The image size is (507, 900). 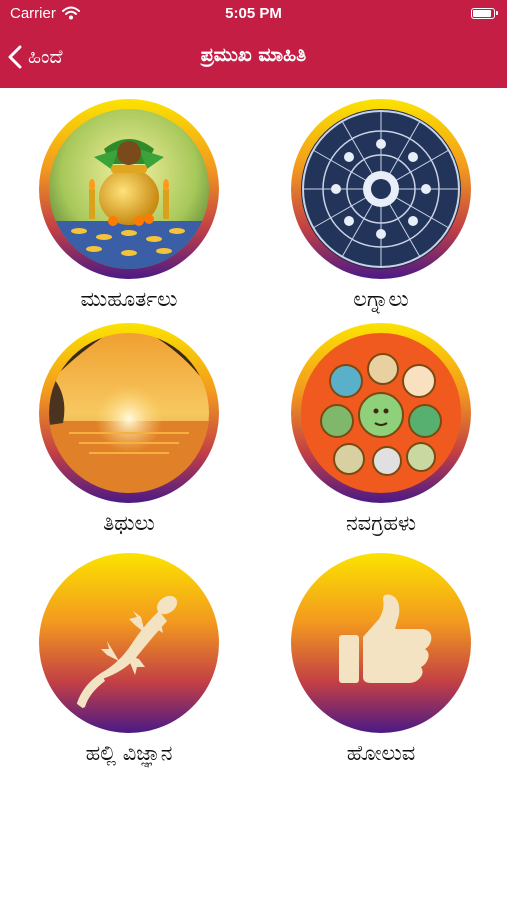 I want to click on page-title: ಪ್ರಮುಖ ಮಾಹಿತಿ, so click(x=253, y=55).